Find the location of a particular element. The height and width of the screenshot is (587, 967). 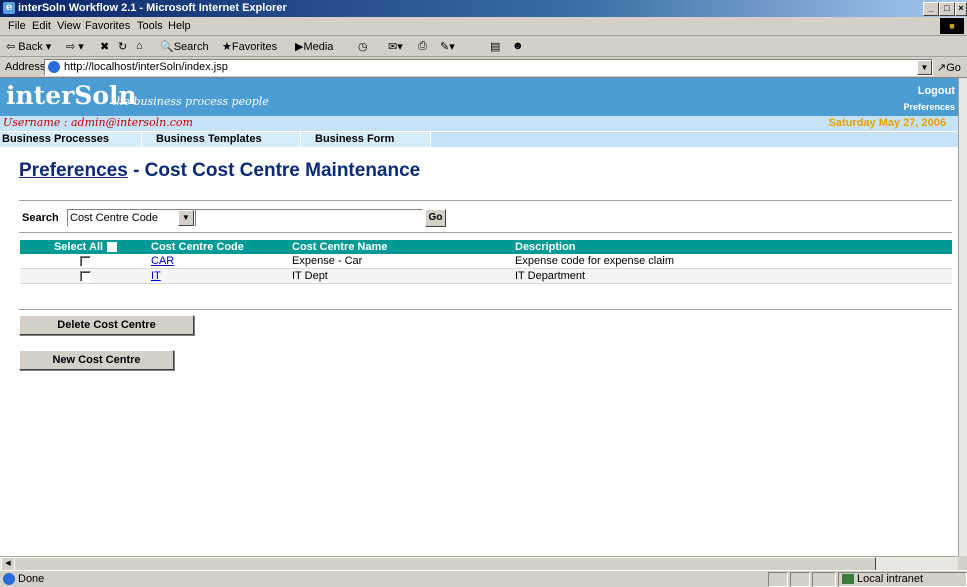

discuss-icon: ▤ is located at coordinates (495, 46).